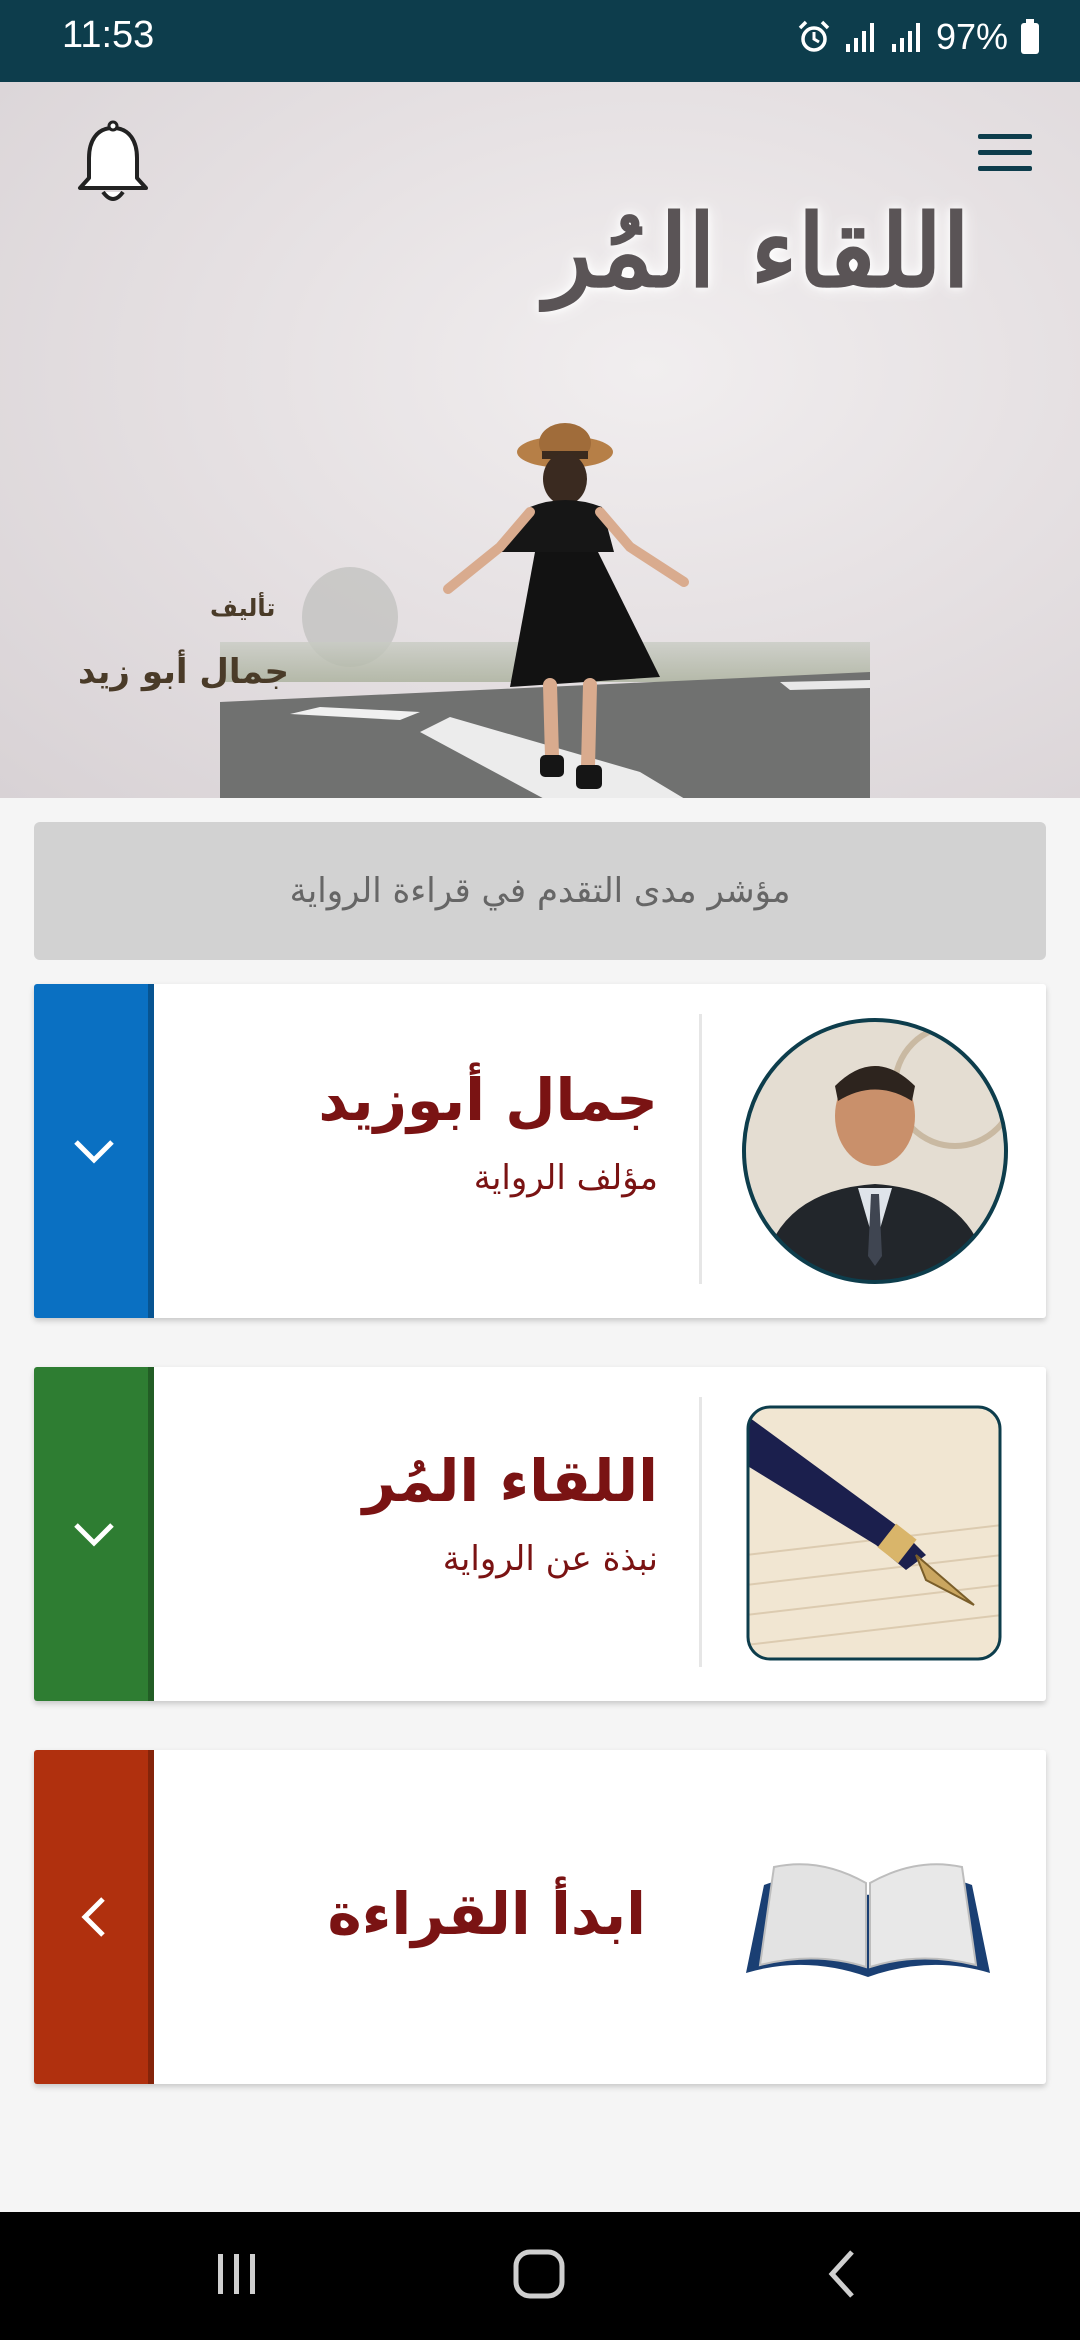 The width and height of the screenshot is (1080, 2340). I want to click on hero-by-label: تأليف, so click(243, 608).